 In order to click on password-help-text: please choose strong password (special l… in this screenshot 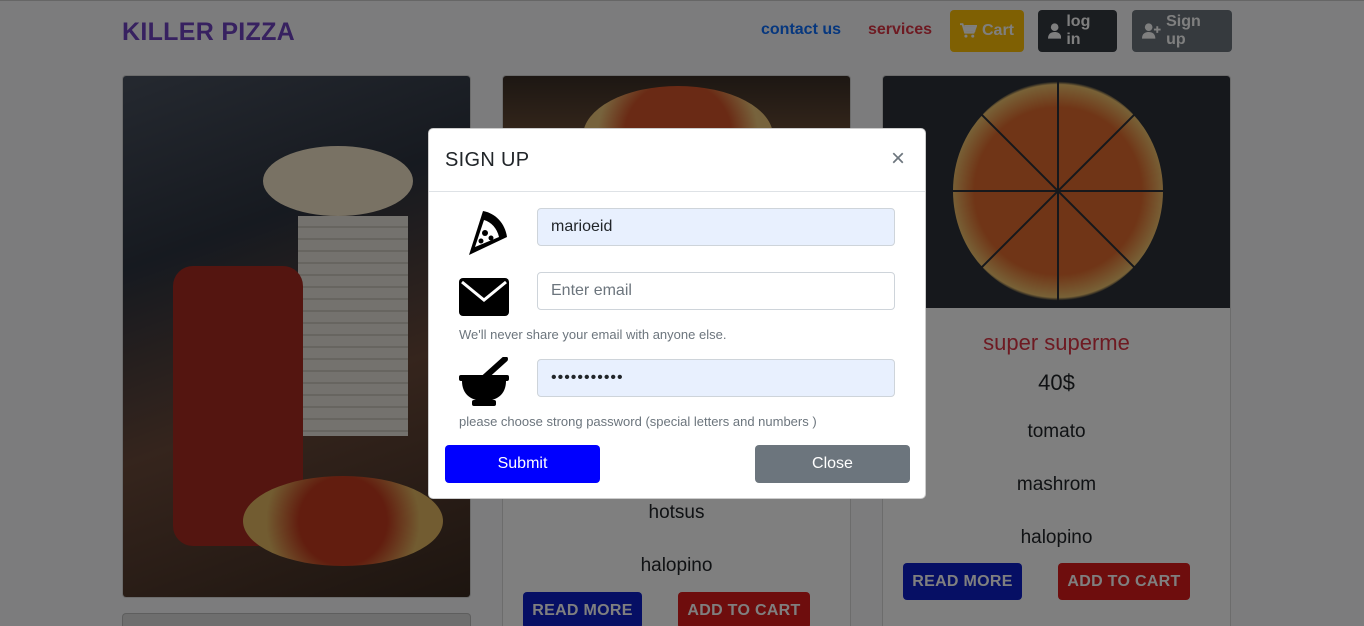, I will do `click(638, 421)`.